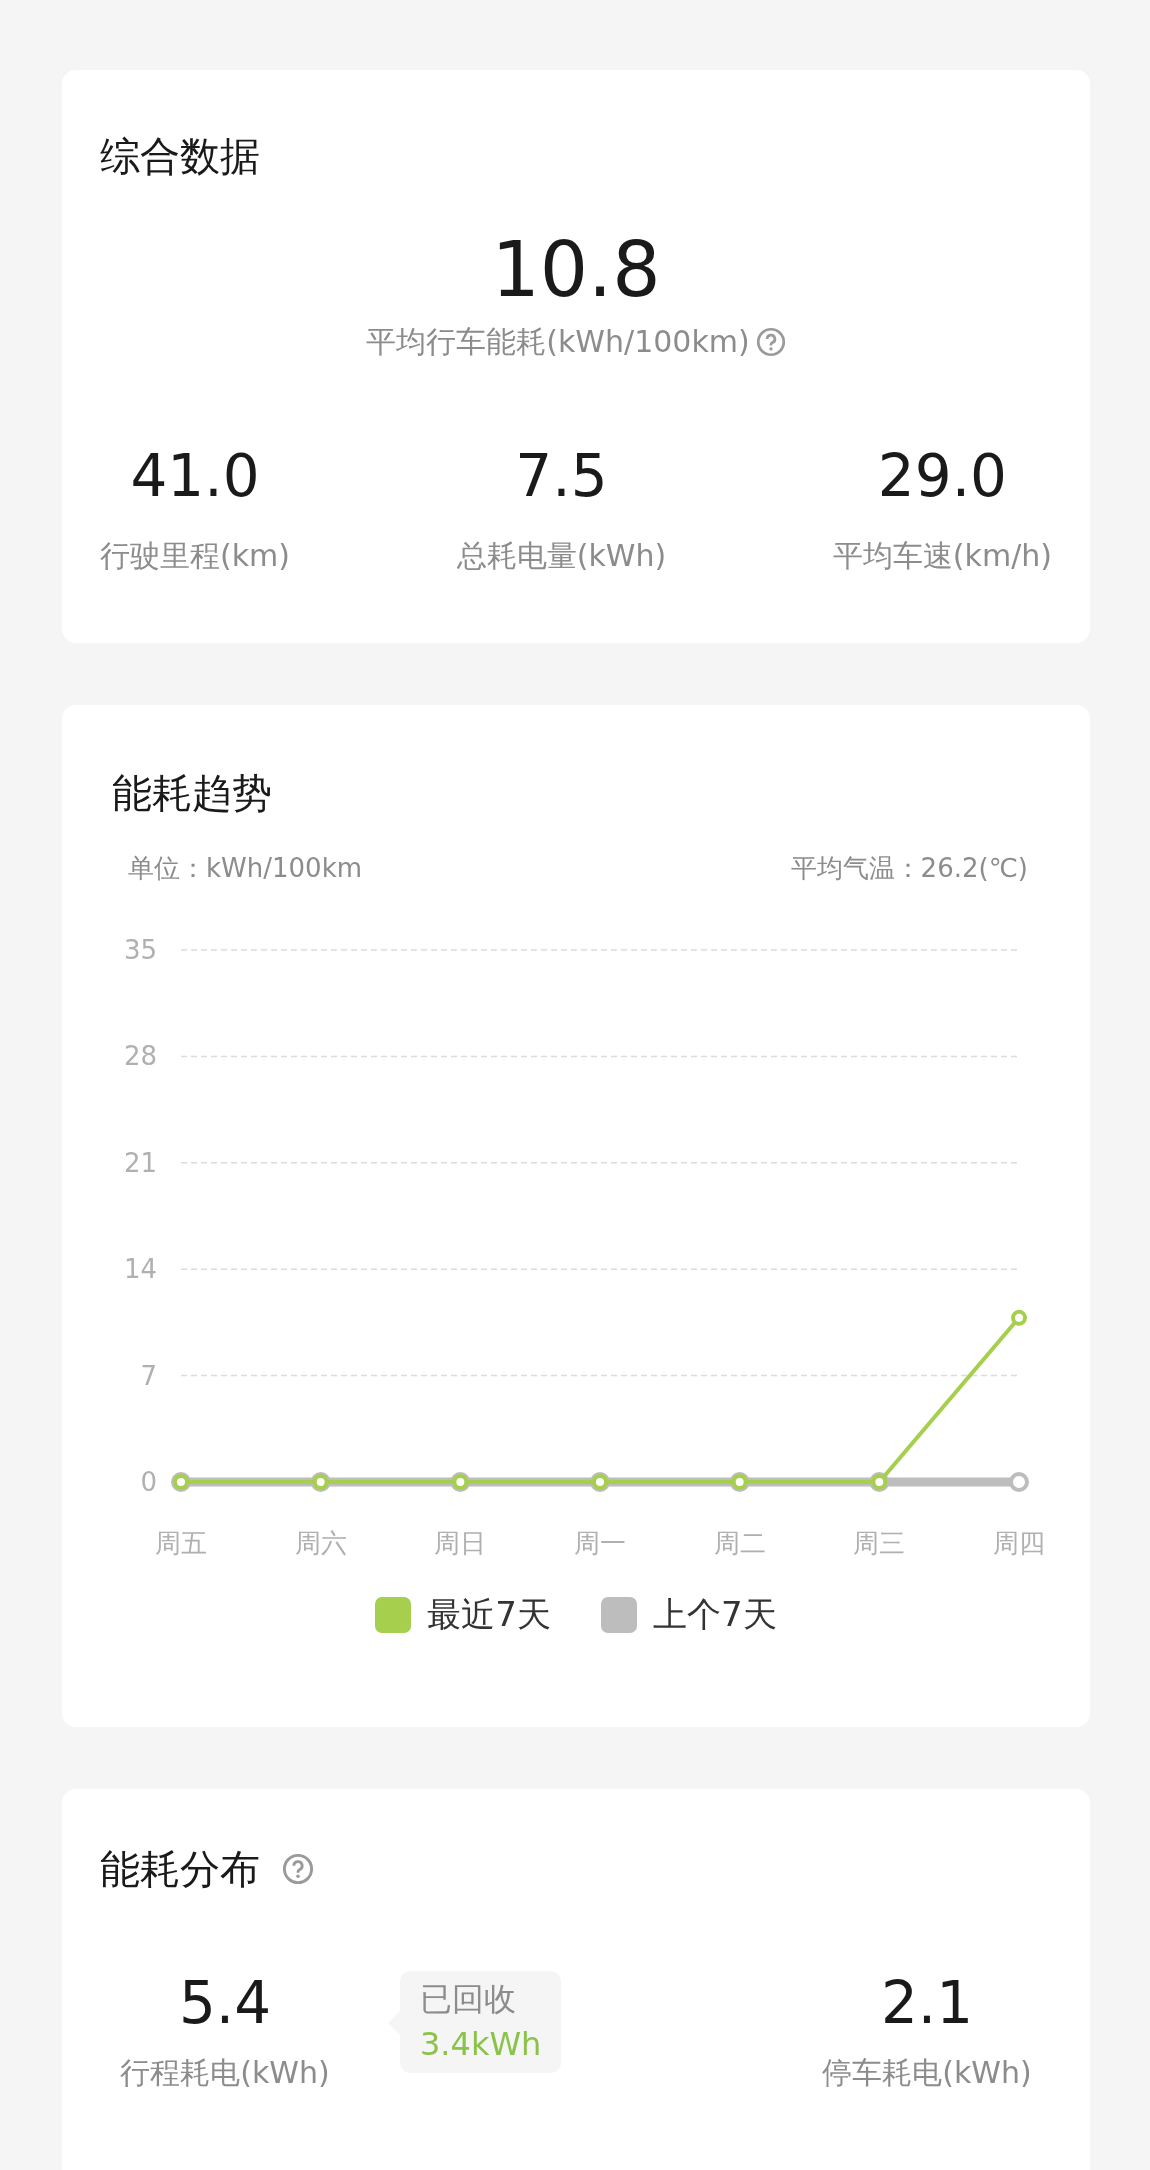 The height and width of the screenshot is (2170, 1150). Describe the element at coordinates (140, 1056) in the screenshot. I see `y-axis-label: 28` at that location.